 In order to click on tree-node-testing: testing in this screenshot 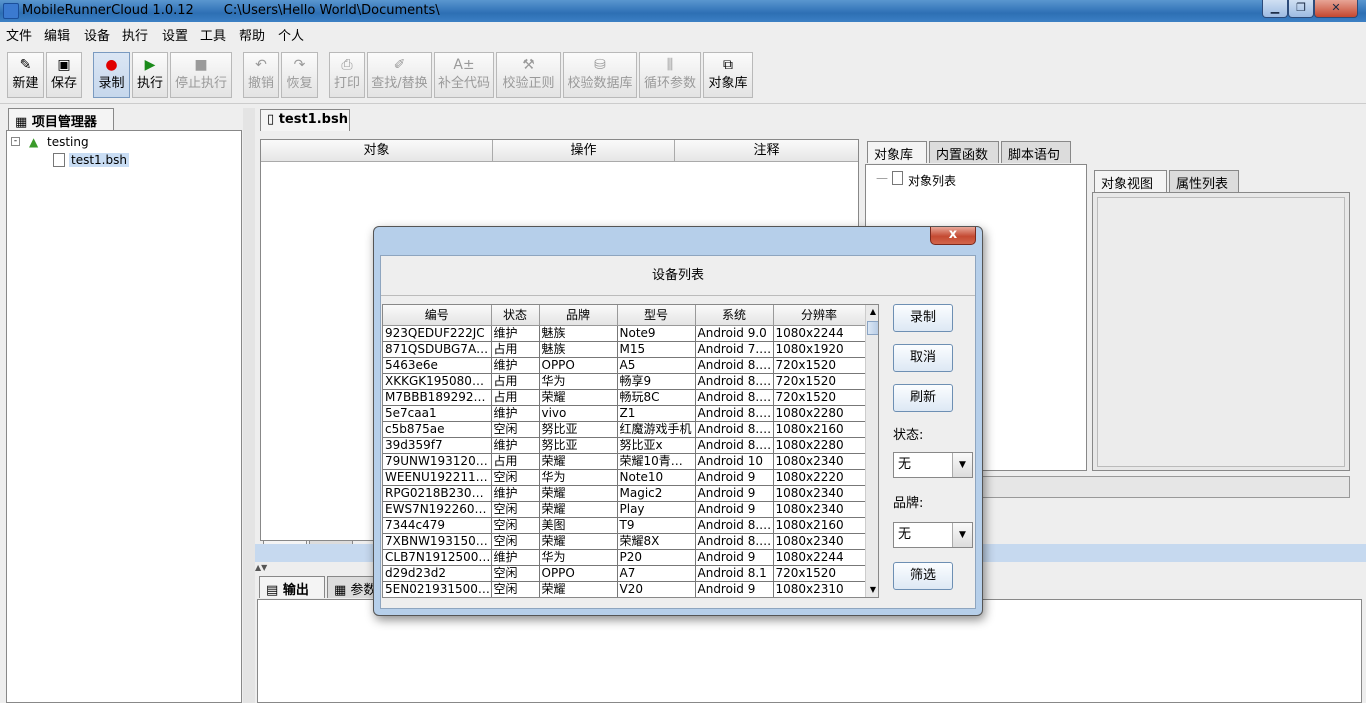, I will do `click(68, 142)`.